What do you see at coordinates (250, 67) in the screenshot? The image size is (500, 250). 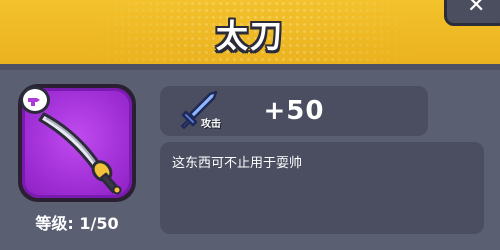 I see `header-shadow` at bounding box center [250, 67].